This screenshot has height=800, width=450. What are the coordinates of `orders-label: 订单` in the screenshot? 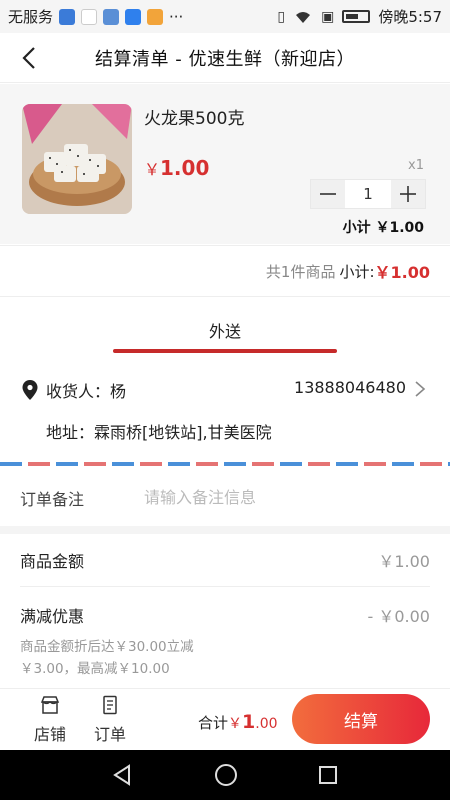 It's located at (109, 734).